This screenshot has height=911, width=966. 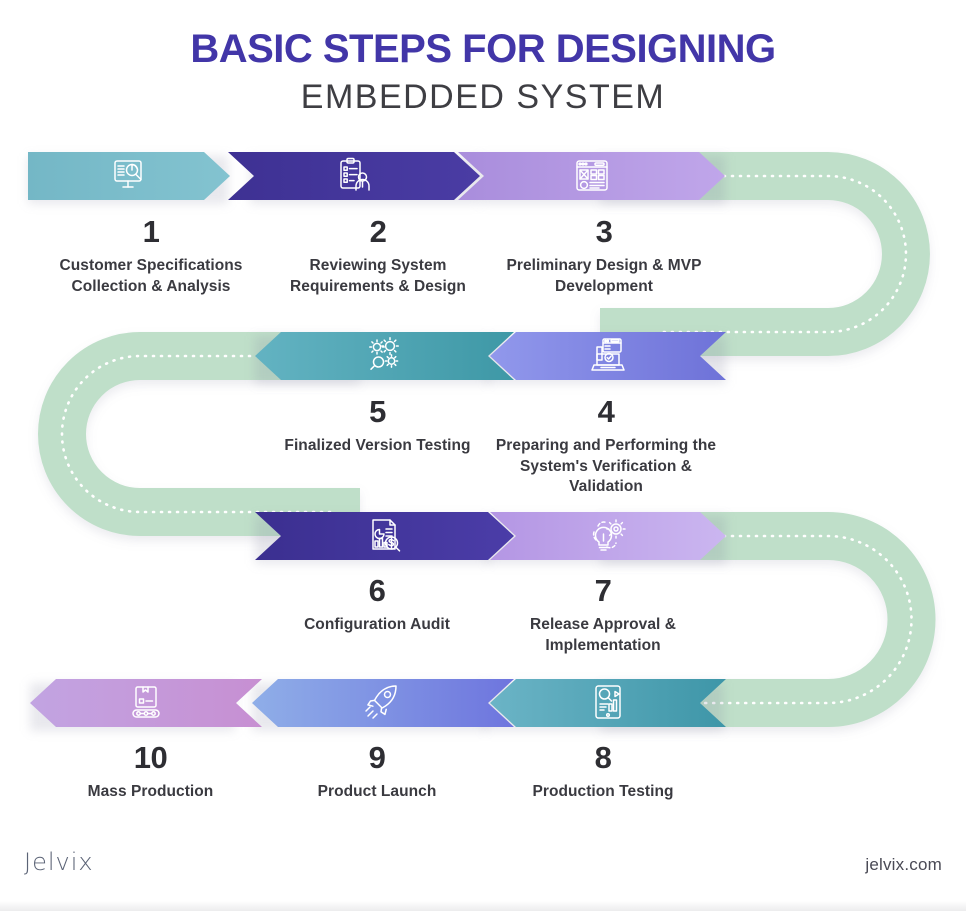 I want to click on step-number: 1, so click(x=151, y=231).